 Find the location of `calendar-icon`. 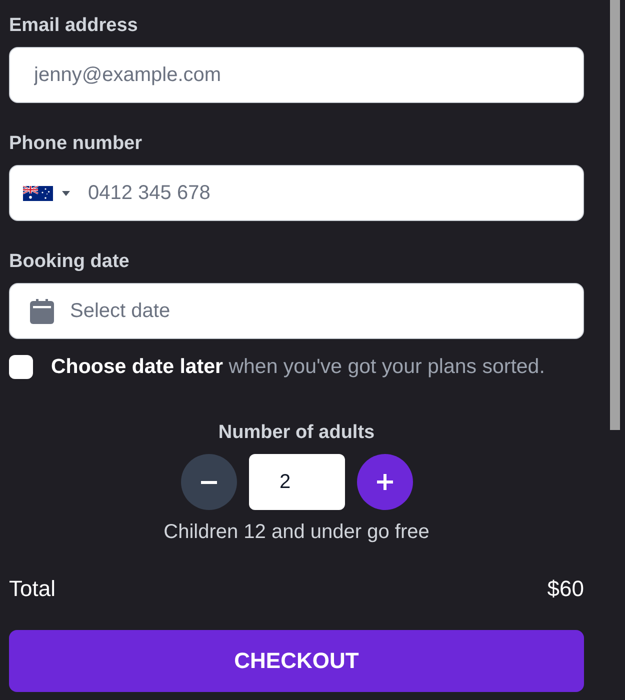

calendar-icon is located at coordinates (42, 311).